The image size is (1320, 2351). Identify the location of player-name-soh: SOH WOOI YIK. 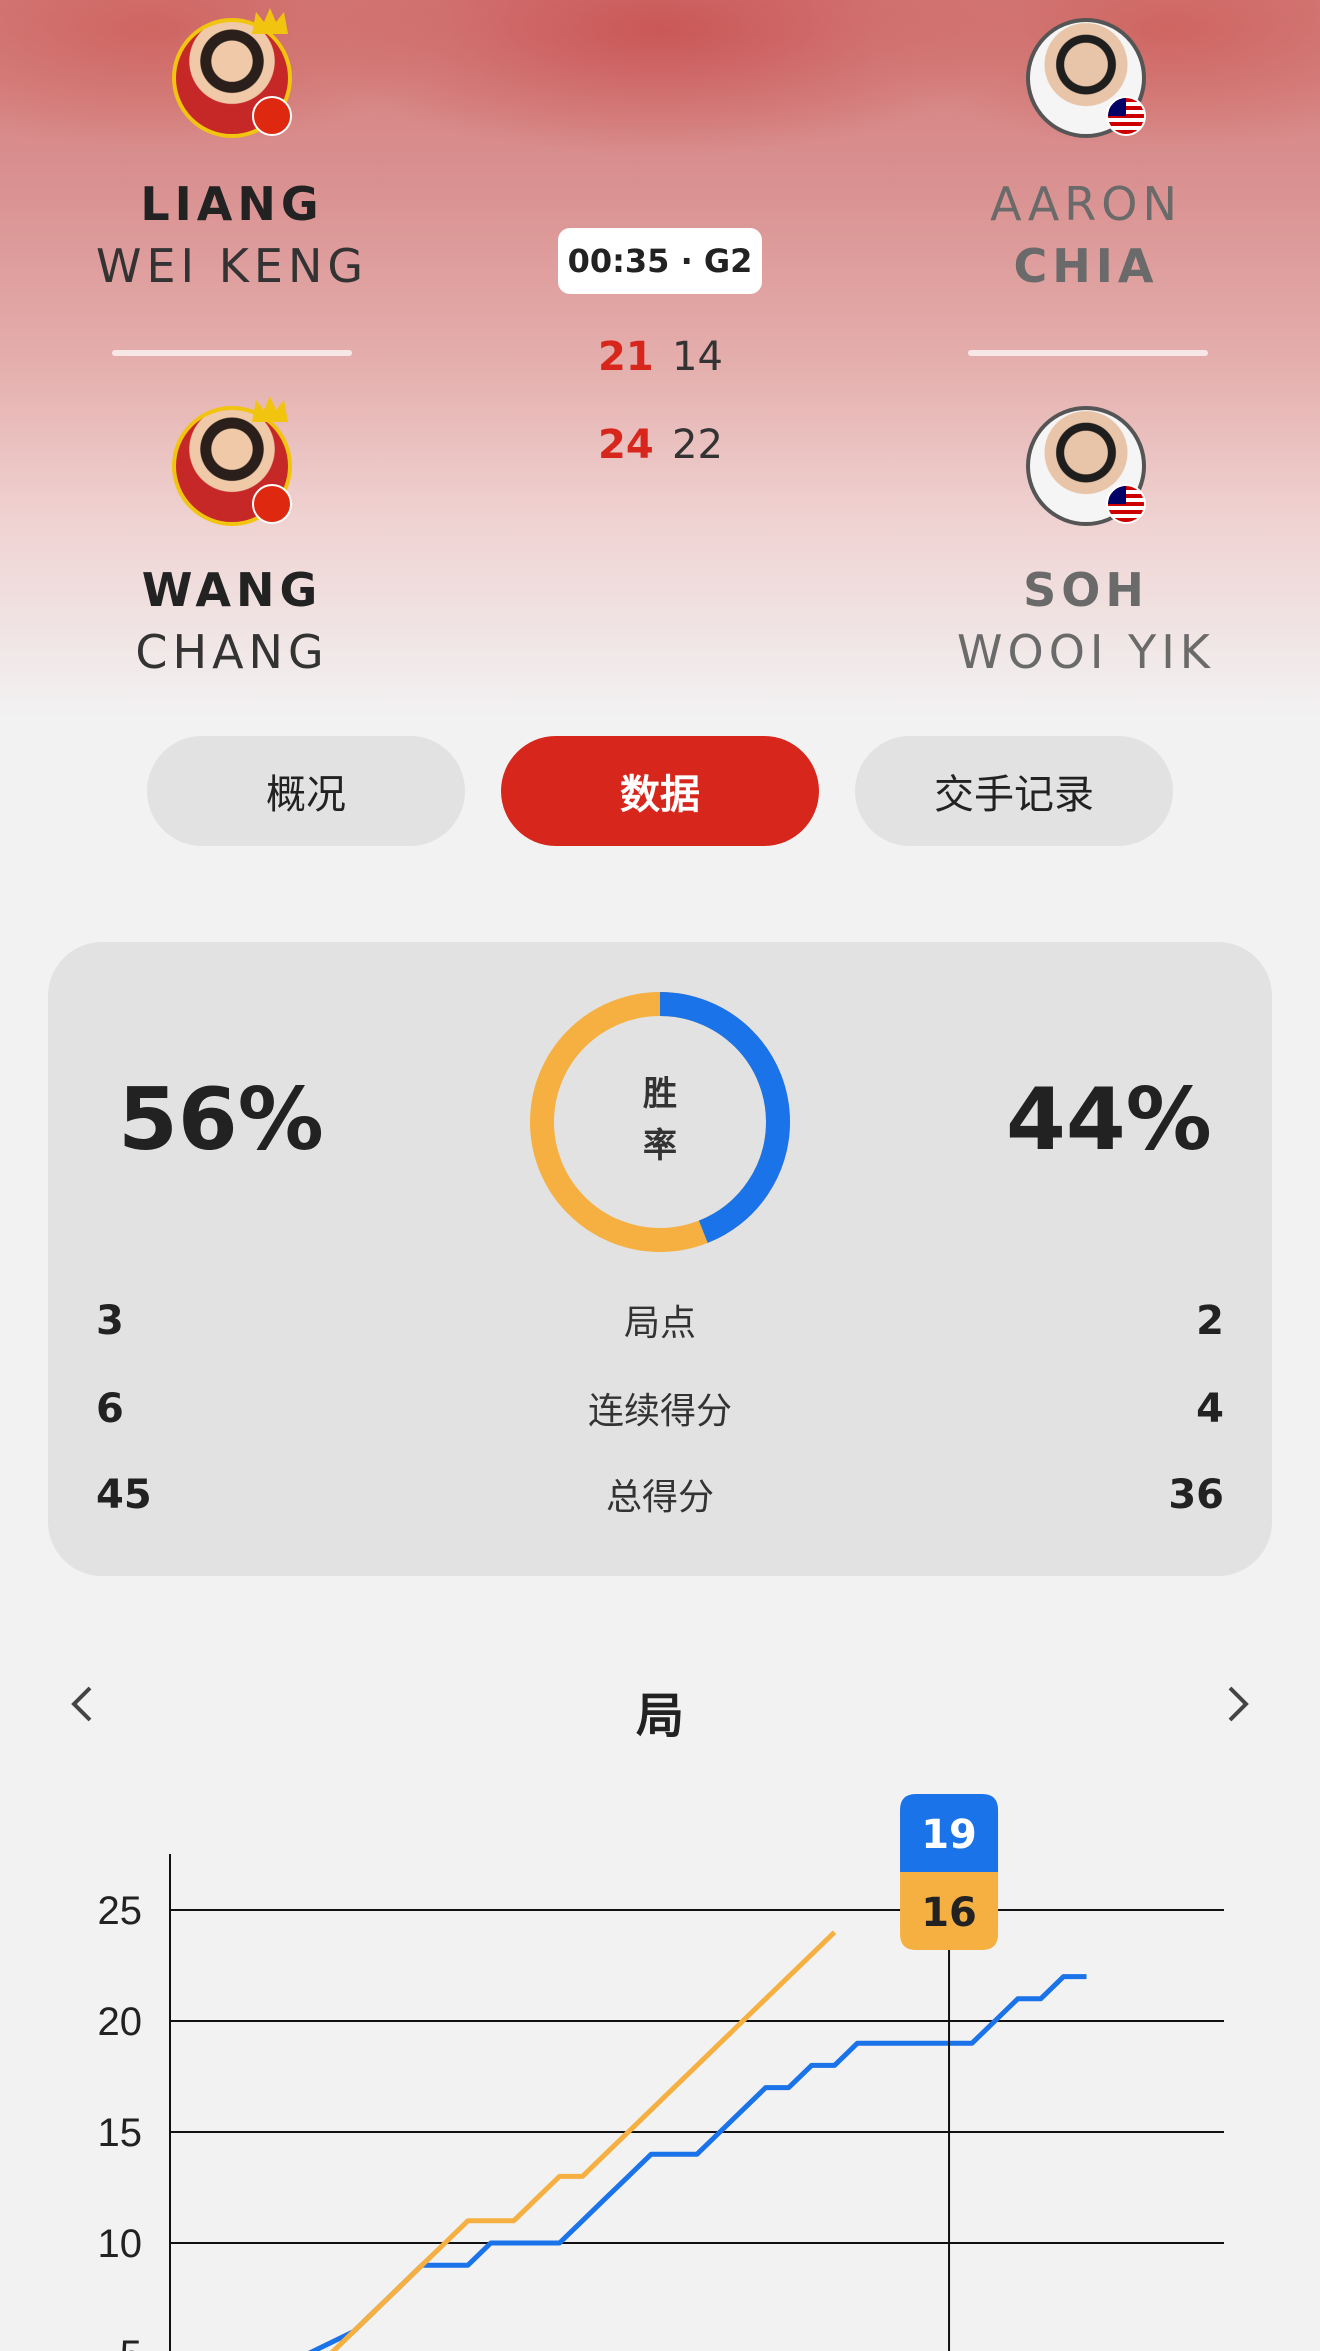
(1086, 621).